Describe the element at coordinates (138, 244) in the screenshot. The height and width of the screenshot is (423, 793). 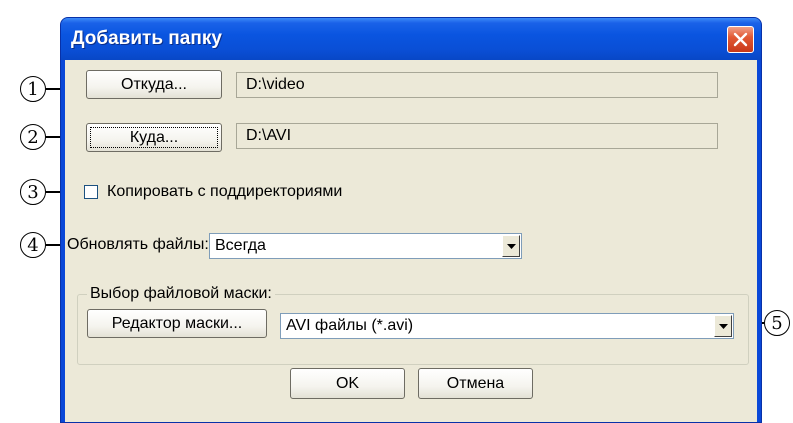
I see `update-files-label: Обновлять файлы:` at that location.